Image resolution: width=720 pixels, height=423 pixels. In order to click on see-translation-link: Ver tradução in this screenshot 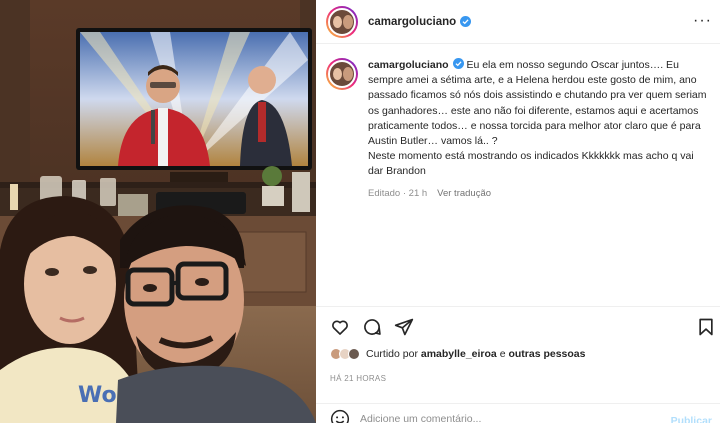, I will do `click(464, 193)`.